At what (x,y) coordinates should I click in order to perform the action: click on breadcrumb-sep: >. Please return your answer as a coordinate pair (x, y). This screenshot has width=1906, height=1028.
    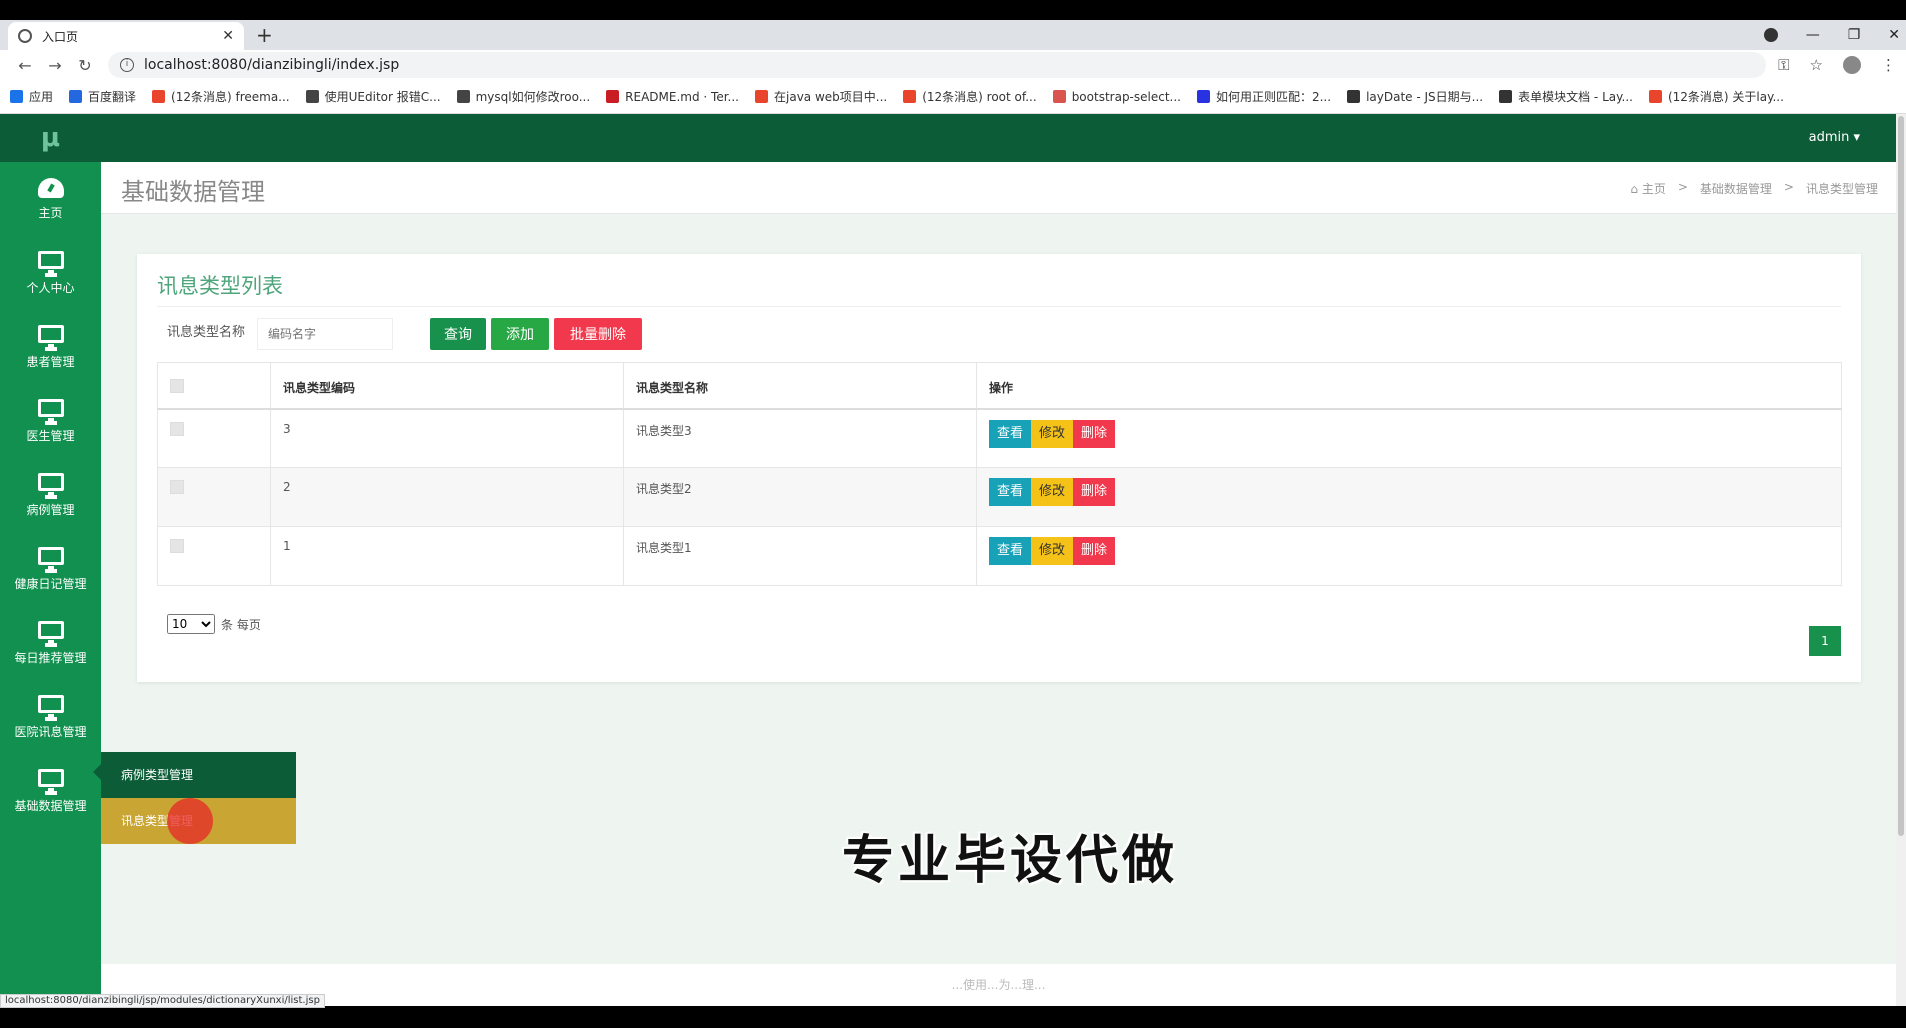
    Looking at the image, I should click on (1682, 187).